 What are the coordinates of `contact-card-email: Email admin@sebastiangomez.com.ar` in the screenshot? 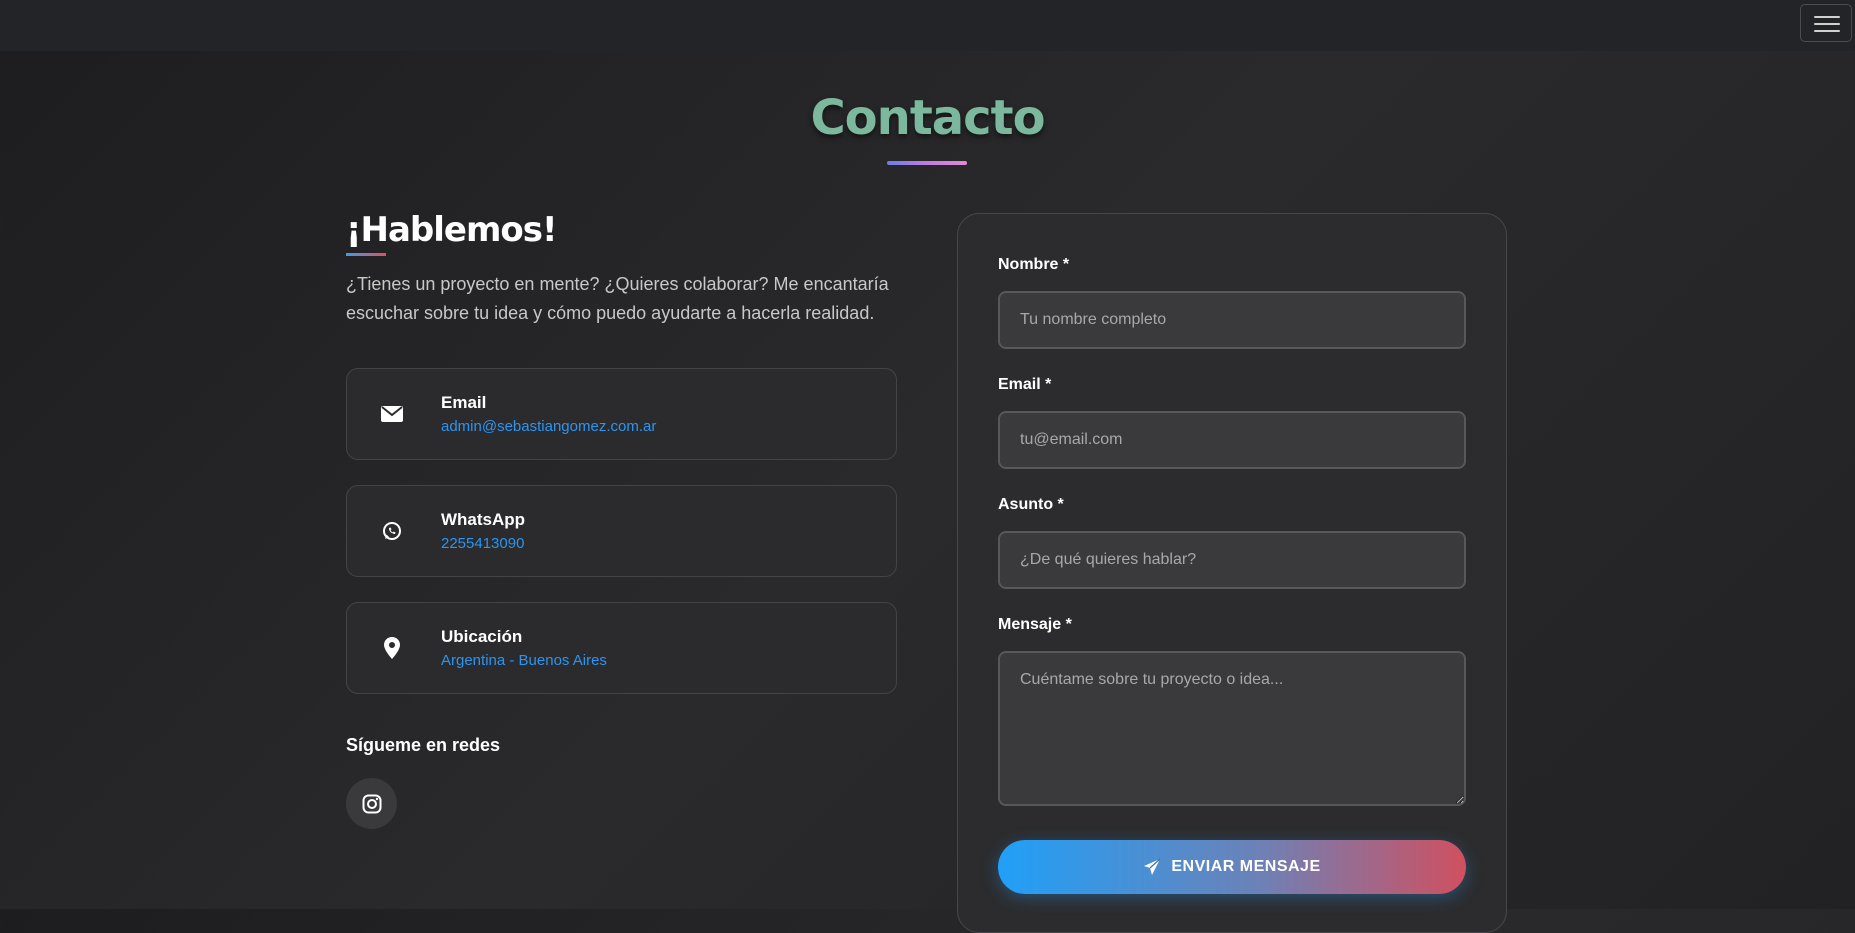 It's located at (621, 414).